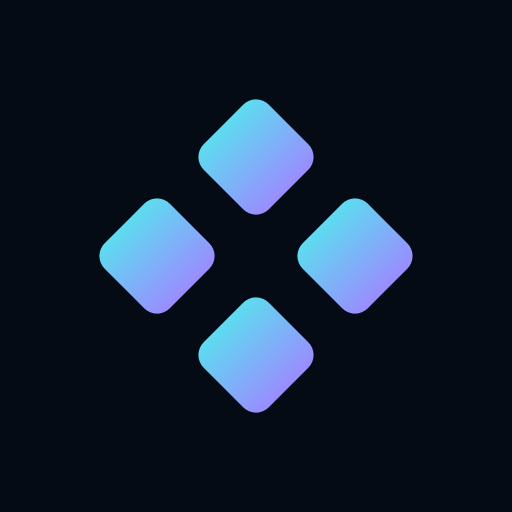 The width and height of the screenshot is (512, 512). Describe the element at coordinates (256, 355) in the screenshot. I see `diamond-tile-bottom` at that location.